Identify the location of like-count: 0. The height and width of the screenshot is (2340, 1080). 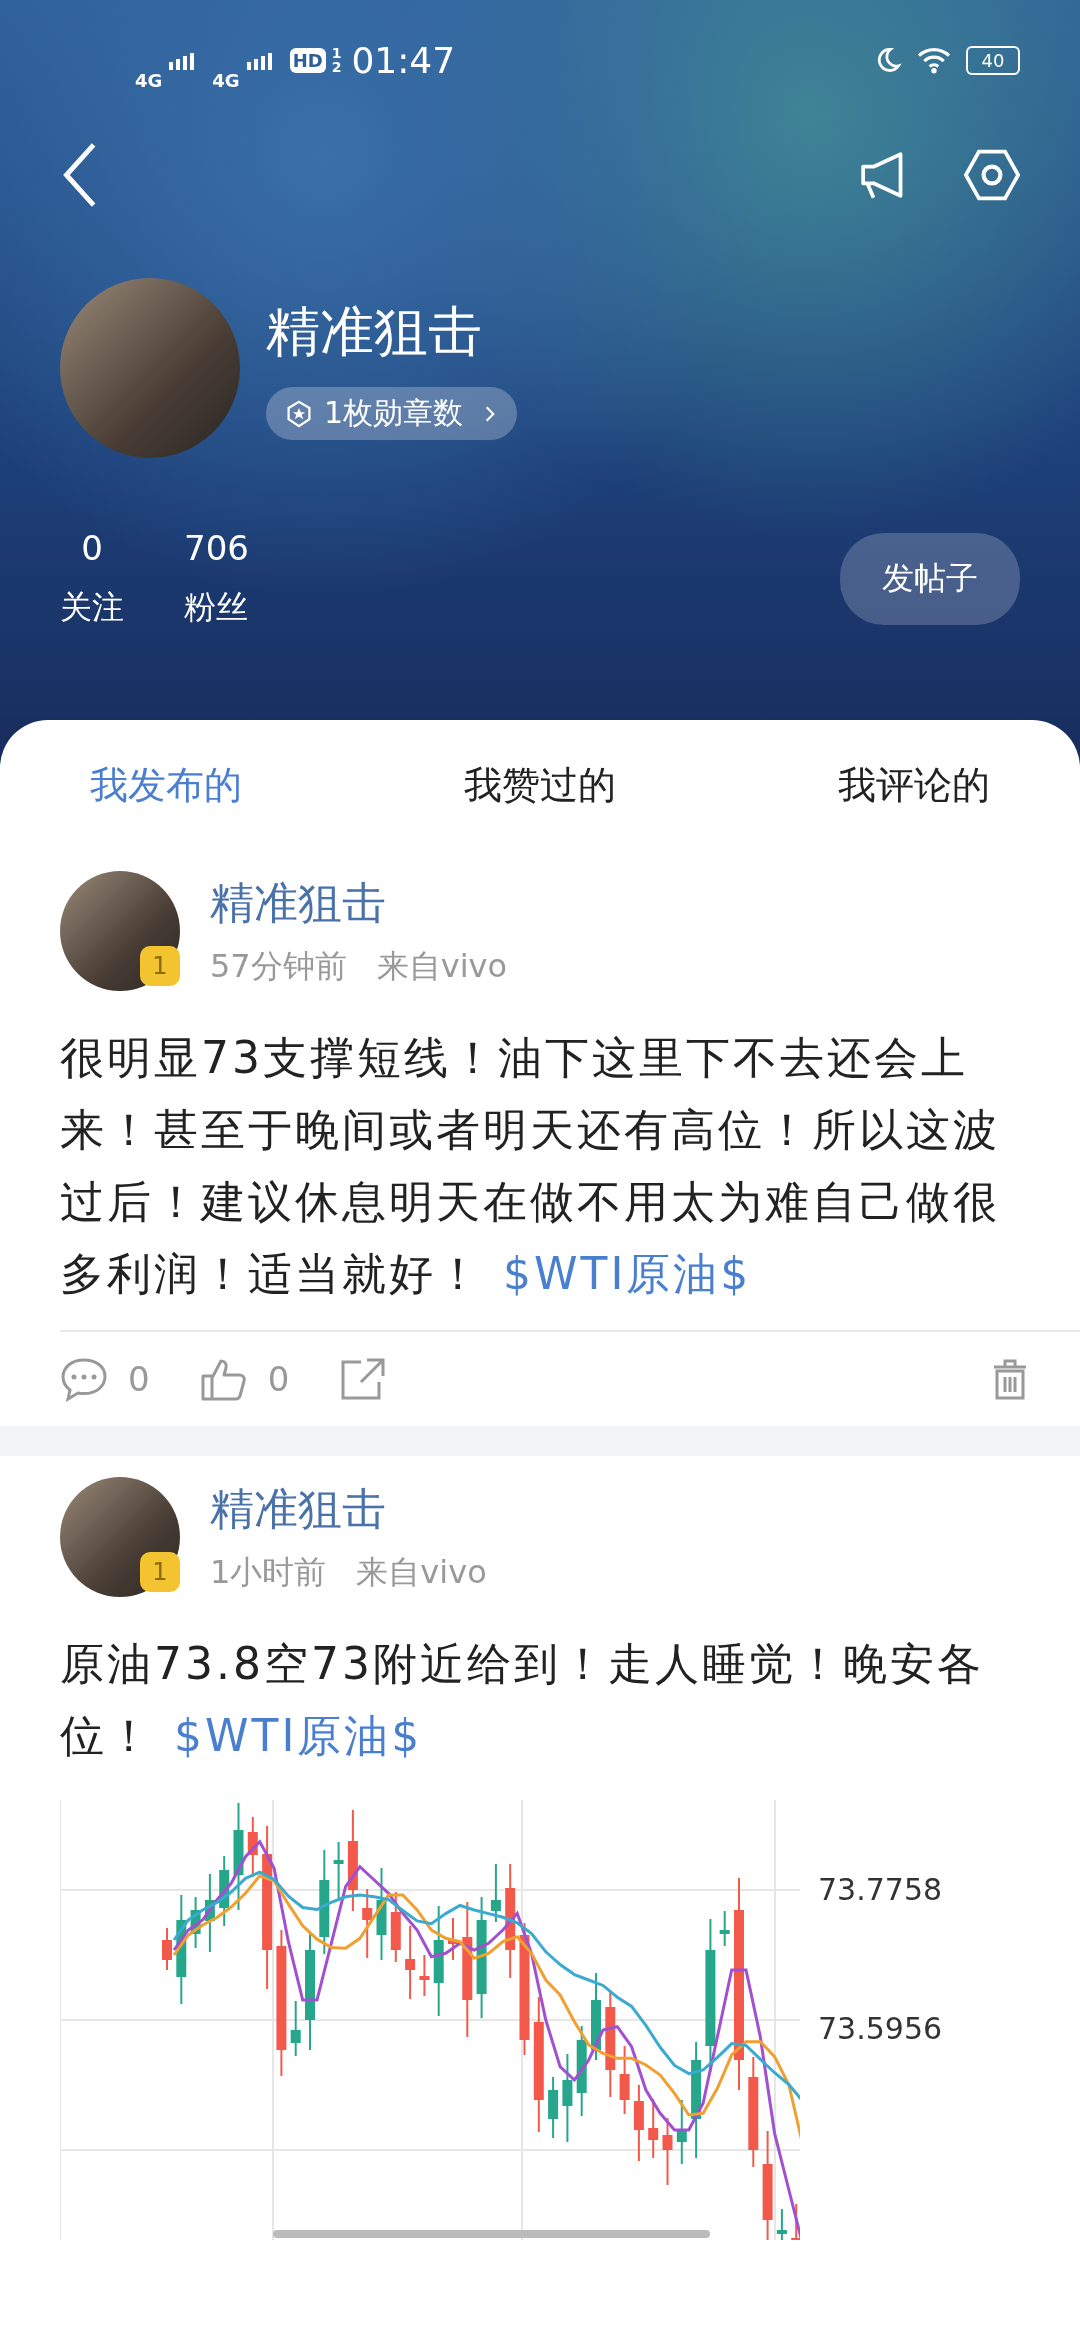
(278, 1379).